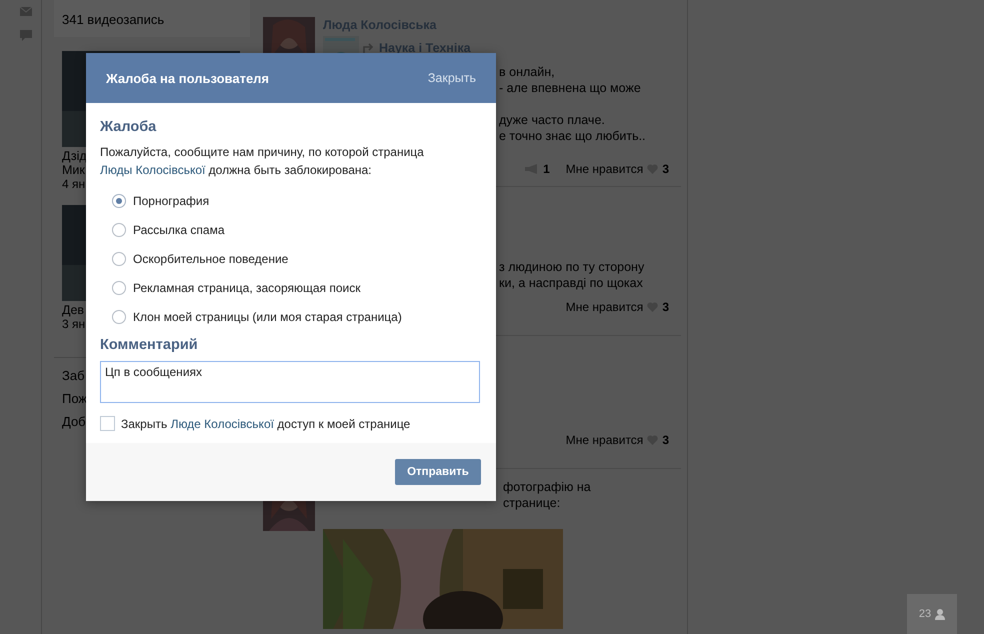 This screenshot has width=984, height=634. What do you see at coordinates (74, 156) in the screenshot?
I see `video-title: Дзід` at bounding box center [74, 156].